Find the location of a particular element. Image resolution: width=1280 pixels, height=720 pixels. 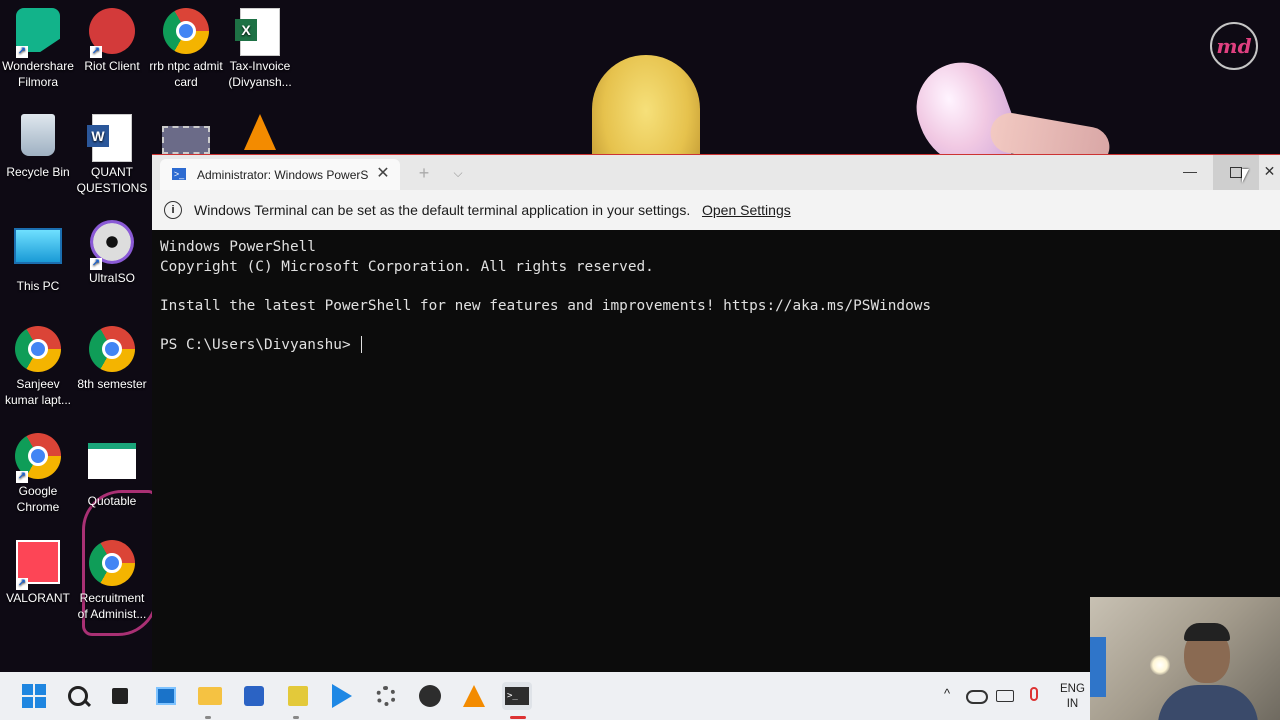

vlc-icon is located at coordinates (474, 696).